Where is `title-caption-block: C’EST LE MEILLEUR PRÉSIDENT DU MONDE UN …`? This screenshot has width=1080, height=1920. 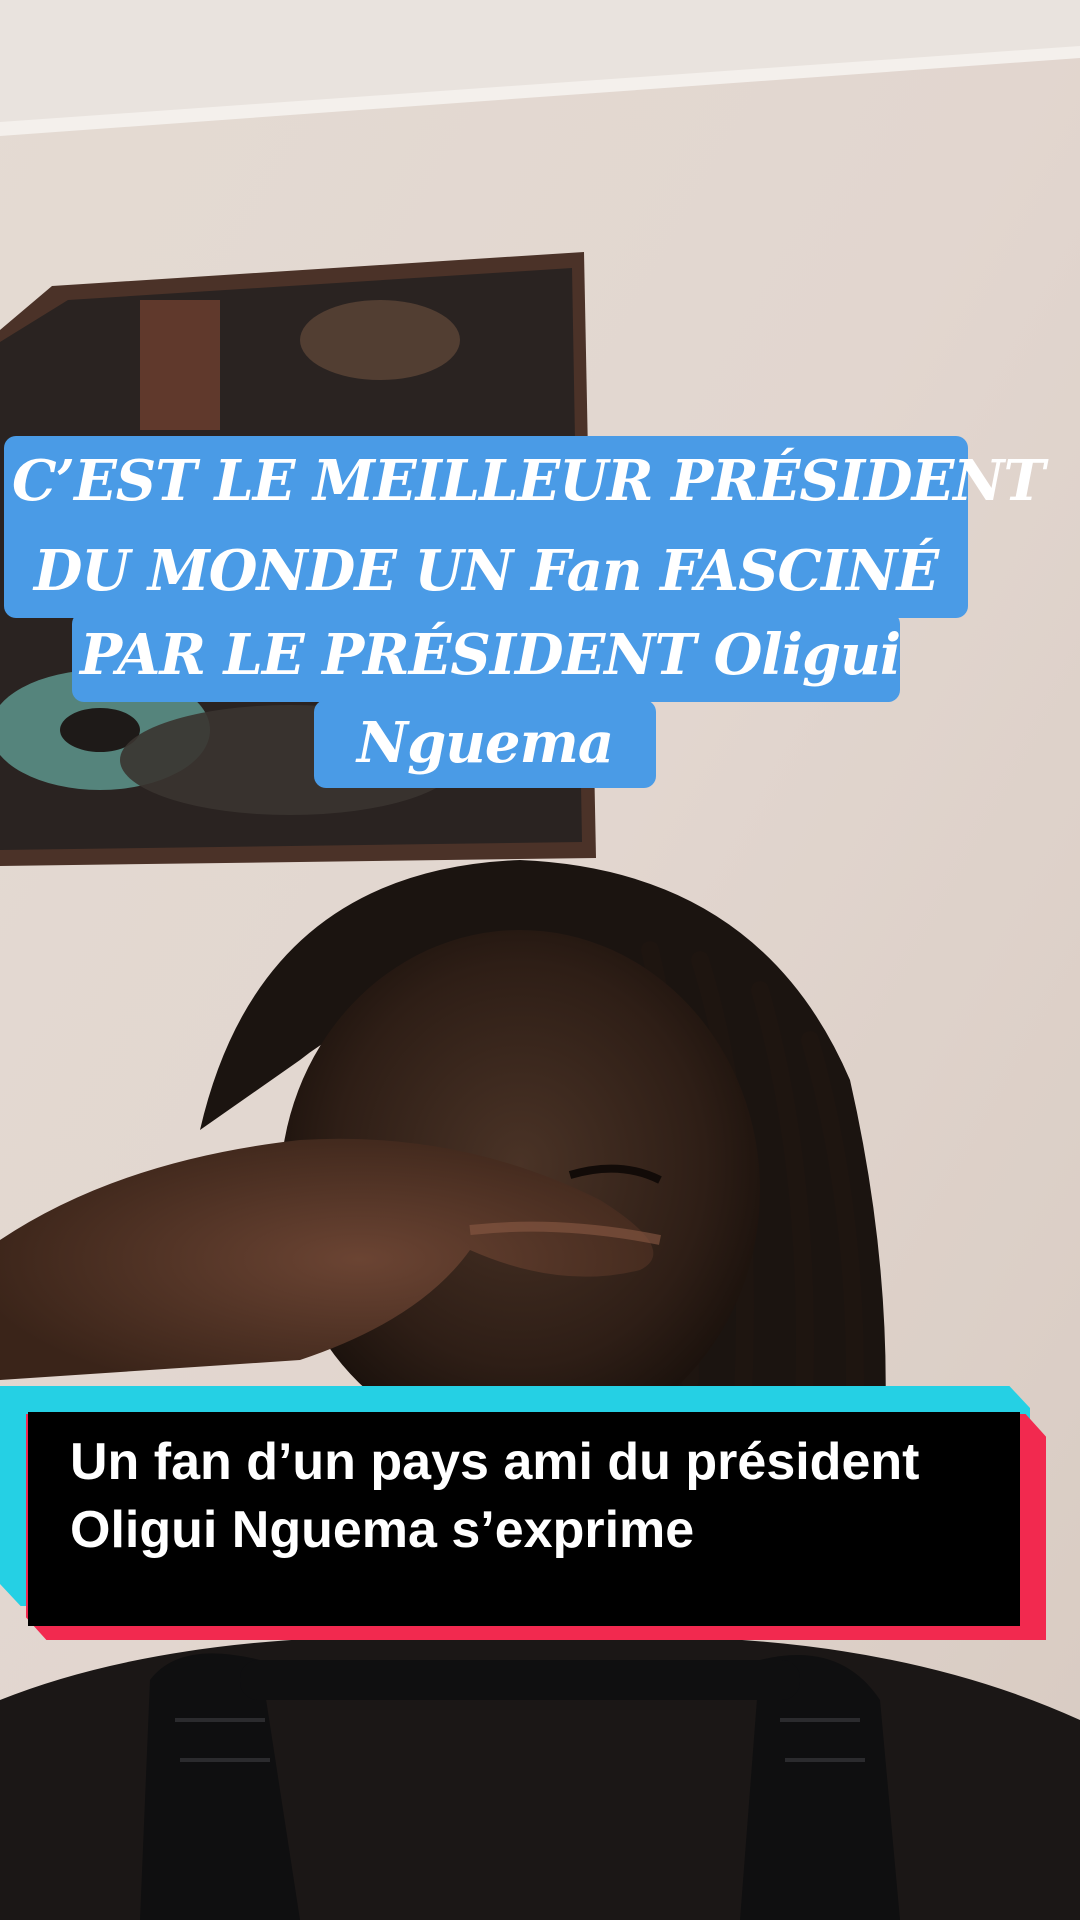 title-caption-block: C’EST LE MEILLEUR PRÉSIDENT DU MONDE UN … is located at coordinates (524, 527).